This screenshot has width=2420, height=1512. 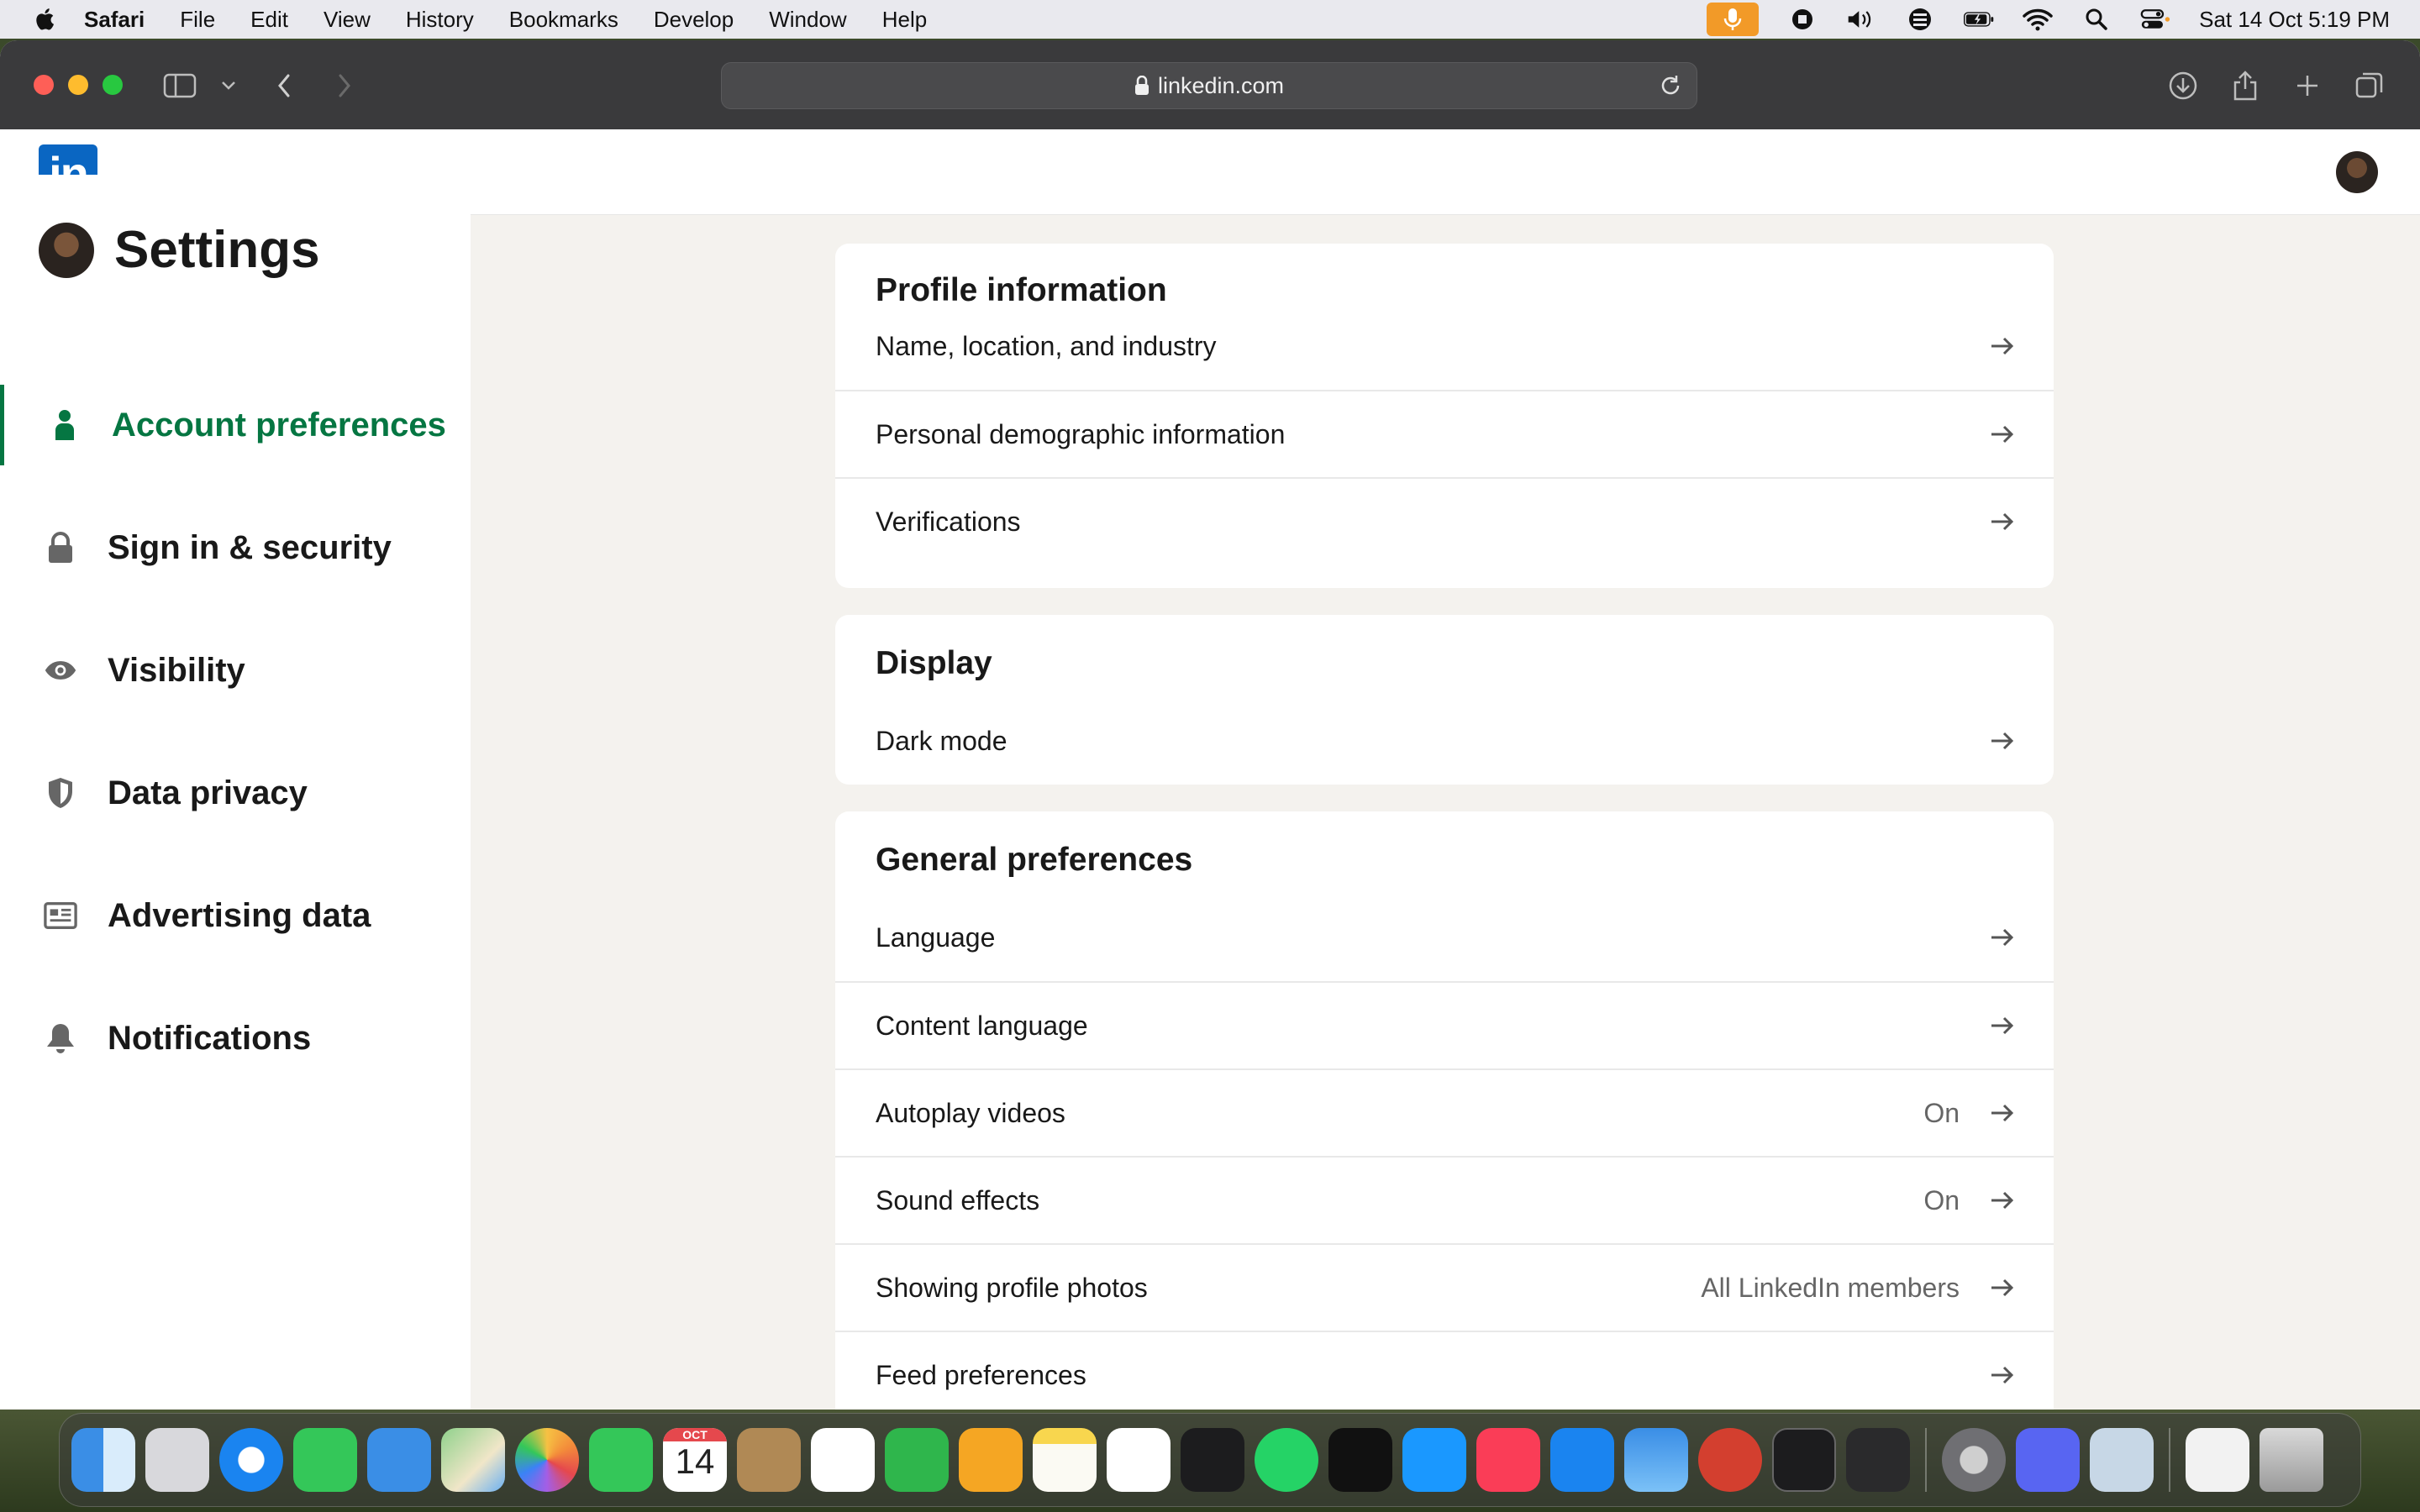 I want to click on wifi-icon, so click(x=2038, y=19).